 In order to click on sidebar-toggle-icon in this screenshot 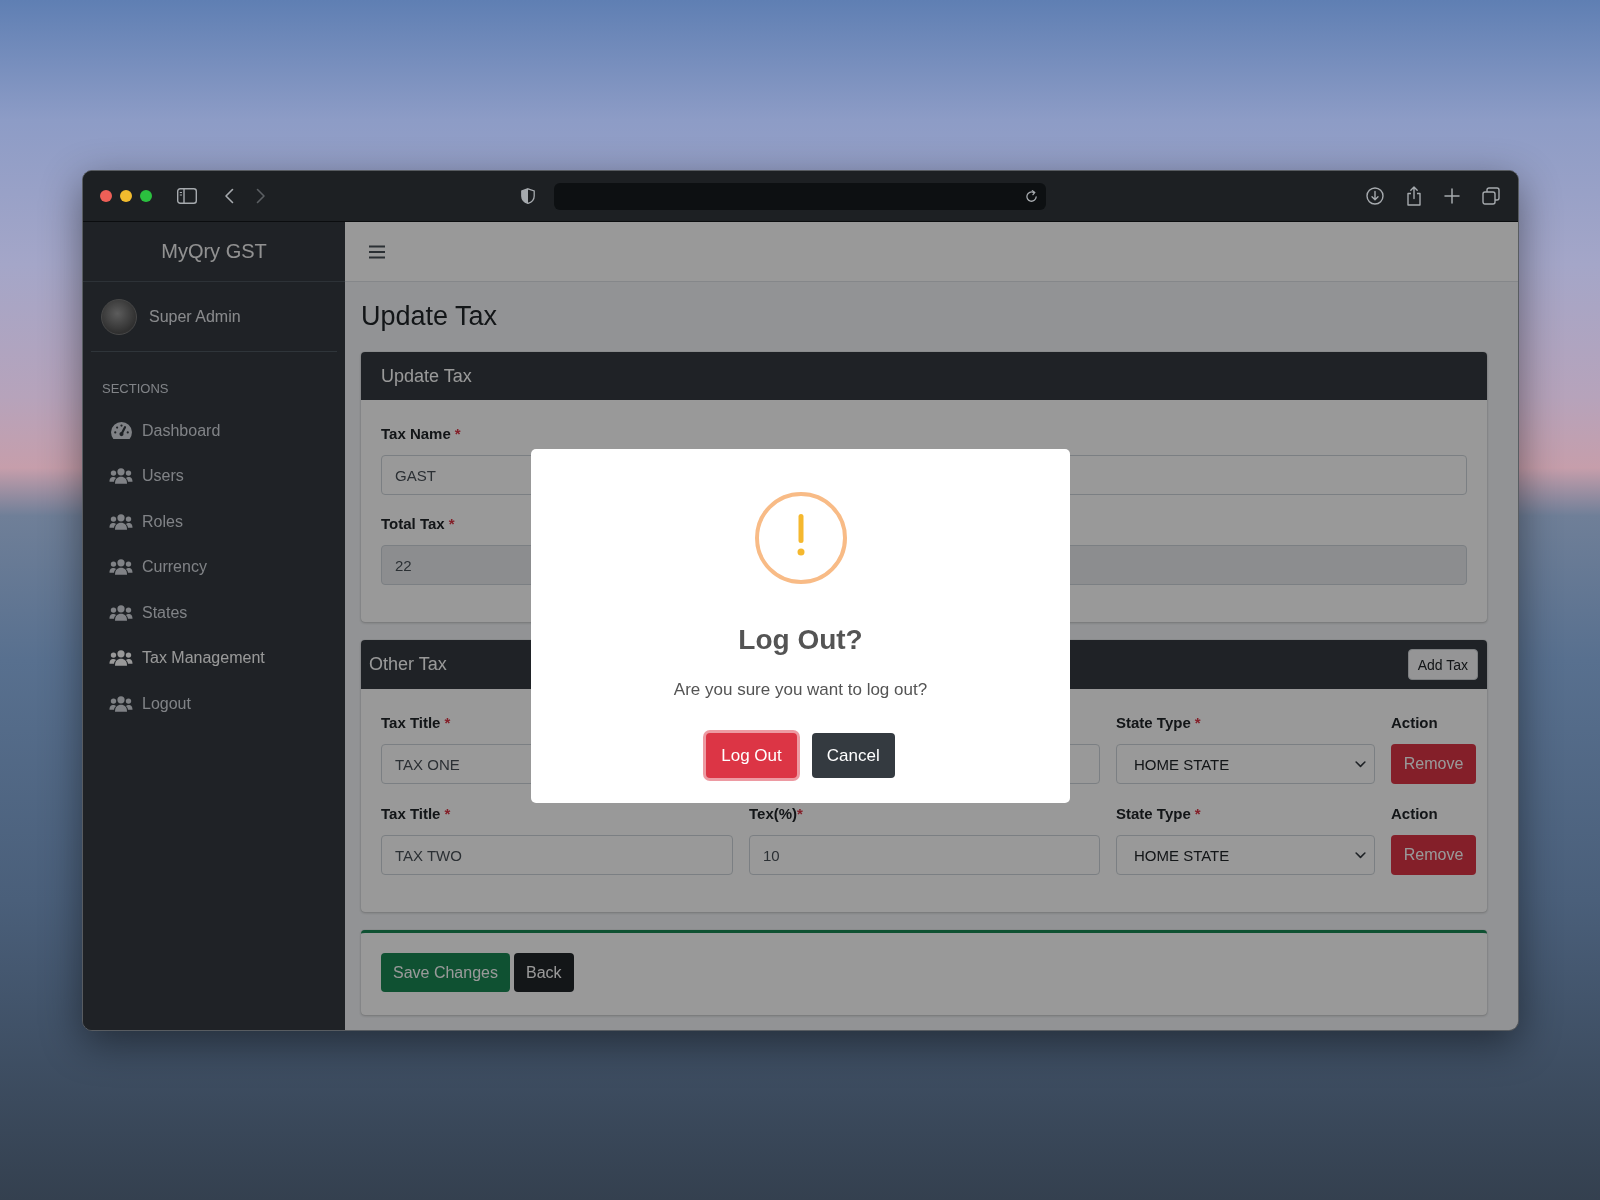, I will do `click(187, 196)`.